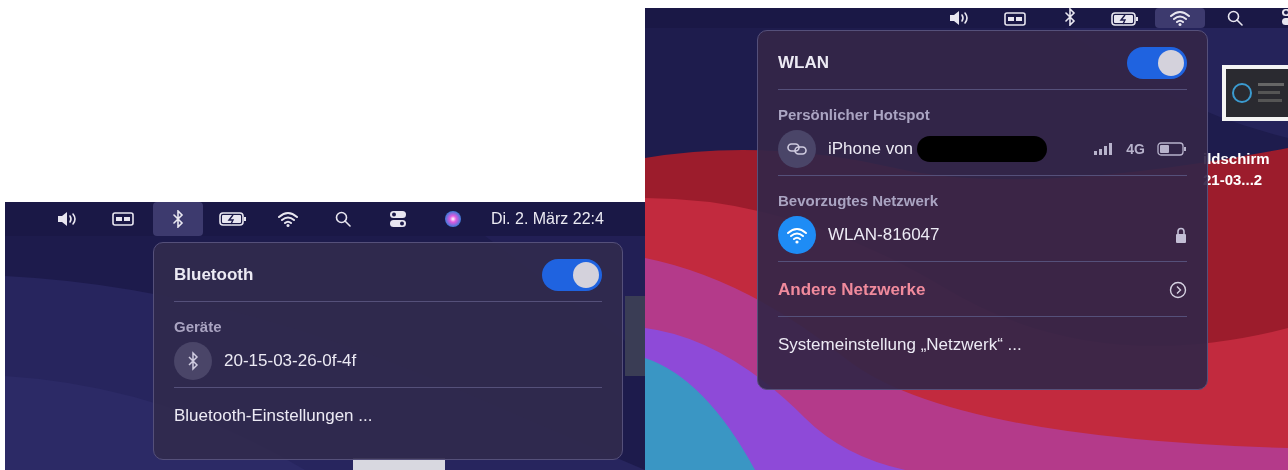 The image size is (1288, 470). What do you see at coordinates (214, 275) in the screenshot?
I see `panel-title: Bluetooth` at bounding box center [214, 275].